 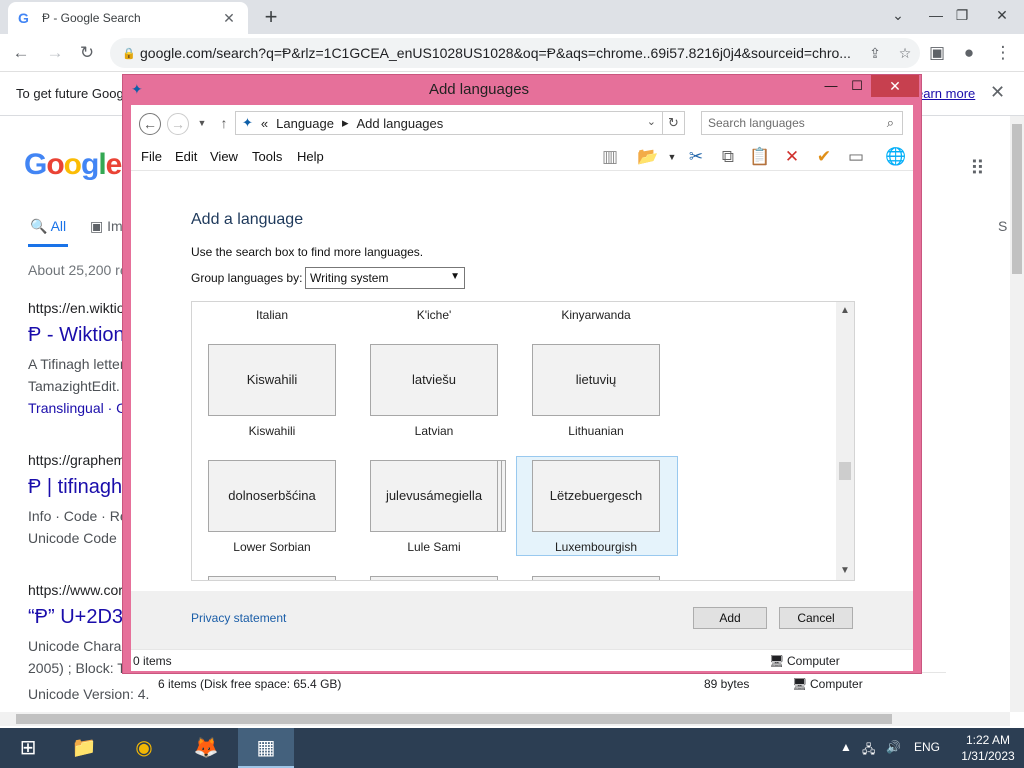 I want to click on layout-pane-icon: ▥, so click(x=610, y=157).